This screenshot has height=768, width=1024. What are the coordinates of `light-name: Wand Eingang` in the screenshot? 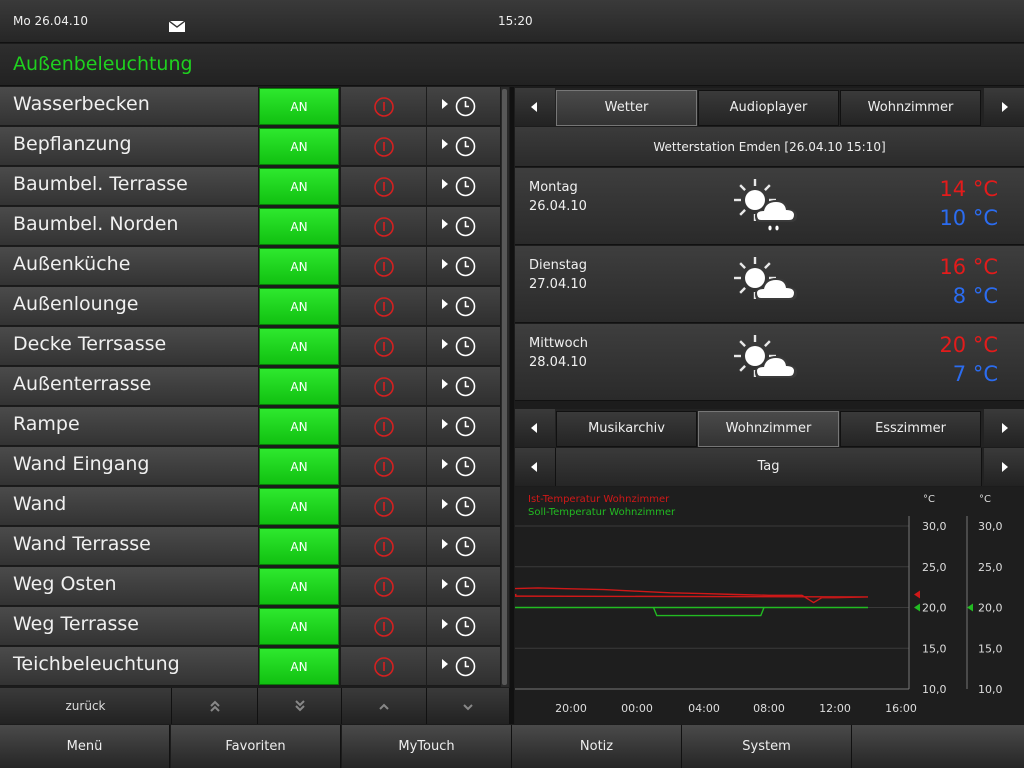 It's located at (129, 466).